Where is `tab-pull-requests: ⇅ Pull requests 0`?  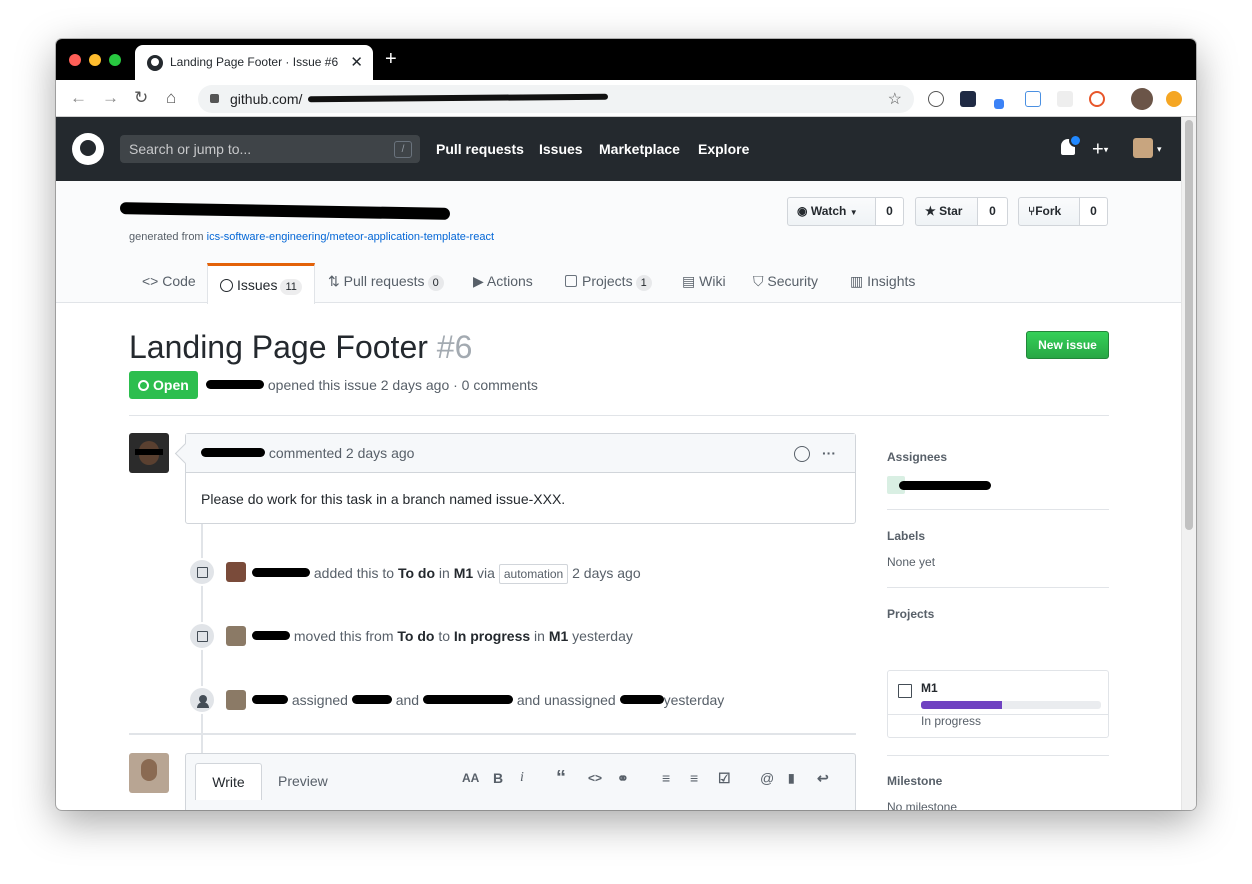
tab-pull-requests: ⇅ Pull requests 0 is located at coordinates (386, 281).